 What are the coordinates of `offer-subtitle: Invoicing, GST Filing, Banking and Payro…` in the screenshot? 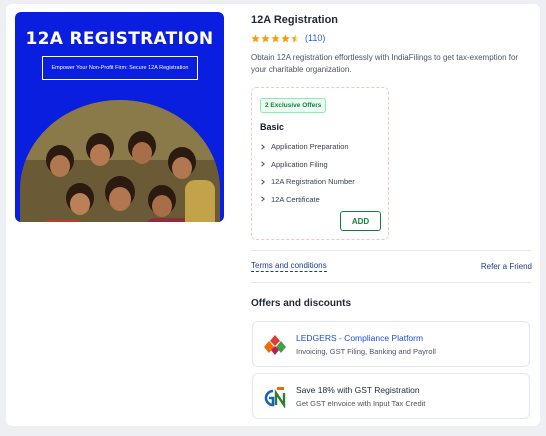 It's located at (366, 351).